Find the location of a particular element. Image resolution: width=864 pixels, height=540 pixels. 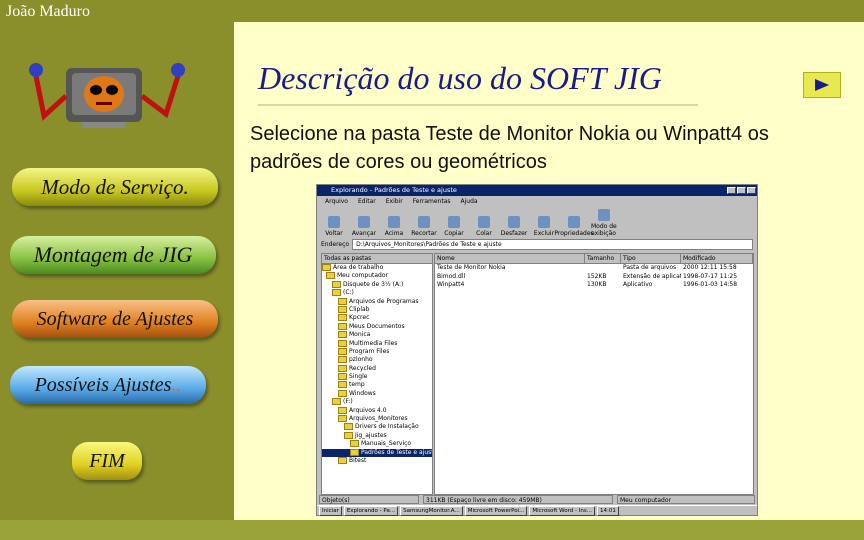

nav-montagem-label: Montagem de JIG is located at coordinates (113, 254).